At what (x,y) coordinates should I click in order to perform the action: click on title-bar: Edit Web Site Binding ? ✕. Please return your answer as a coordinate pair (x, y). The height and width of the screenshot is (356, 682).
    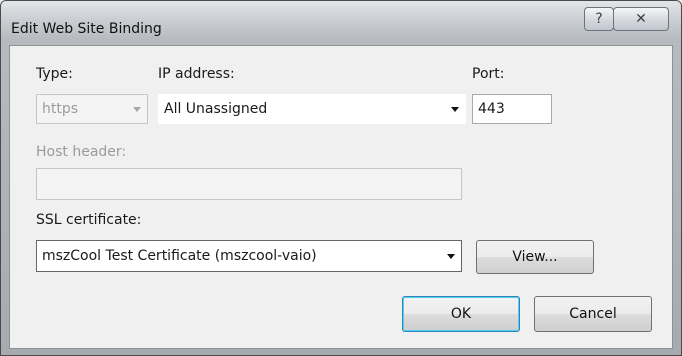
    Looking at the image, I should click on (341, 22).